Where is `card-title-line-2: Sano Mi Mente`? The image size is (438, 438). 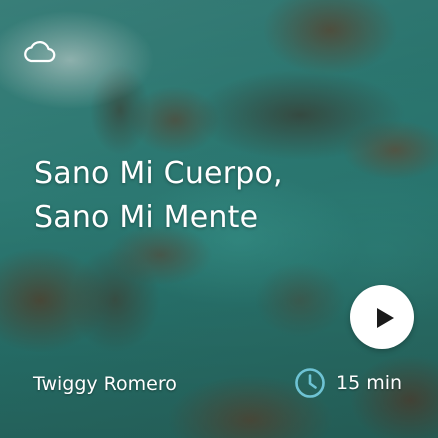 card-title-line-2: Sano Mi Mente is located at coordinates (146, 217).